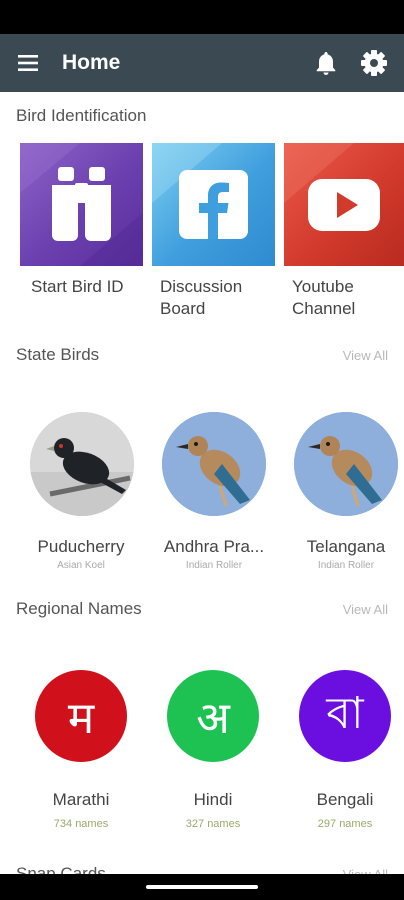 The height and width of the screenshot is (900, 404). I want to click on state-birds-header: State Birds View All, so click(202, 355).